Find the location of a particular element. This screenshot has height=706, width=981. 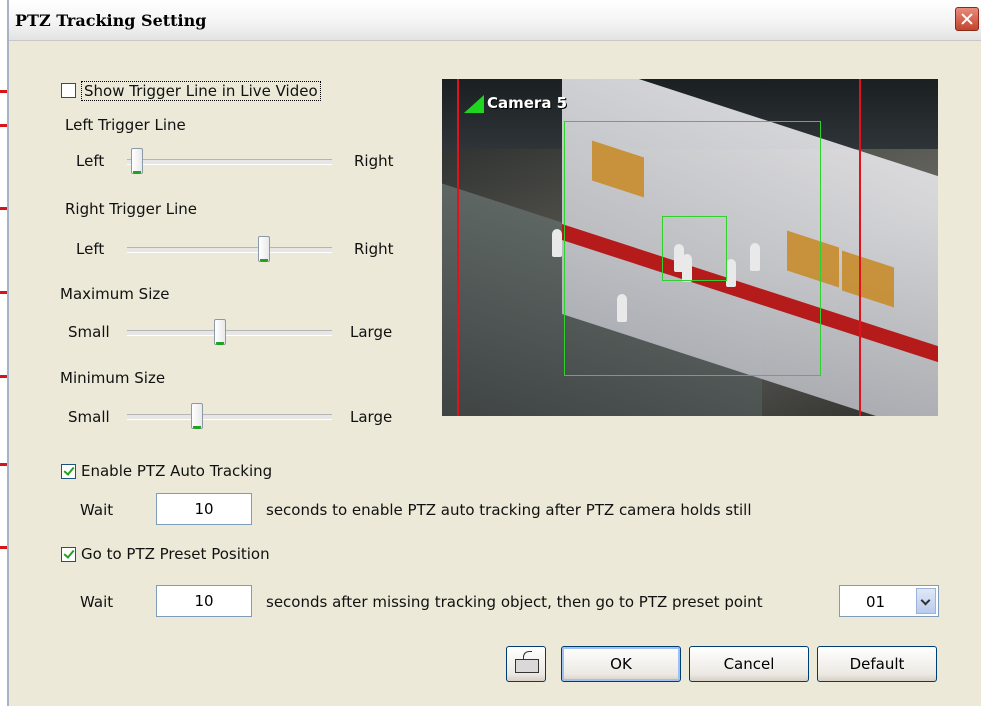

right-trigger-line is located at coordinates (860, 247).